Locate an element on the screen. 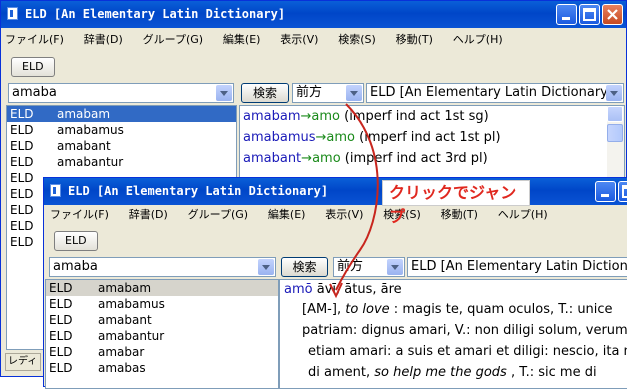 Image resolution: width=627 pixels, height=389 pixels. entry-headword-line: amō āvī, ātus, āre is located at coordinates (455, 289).